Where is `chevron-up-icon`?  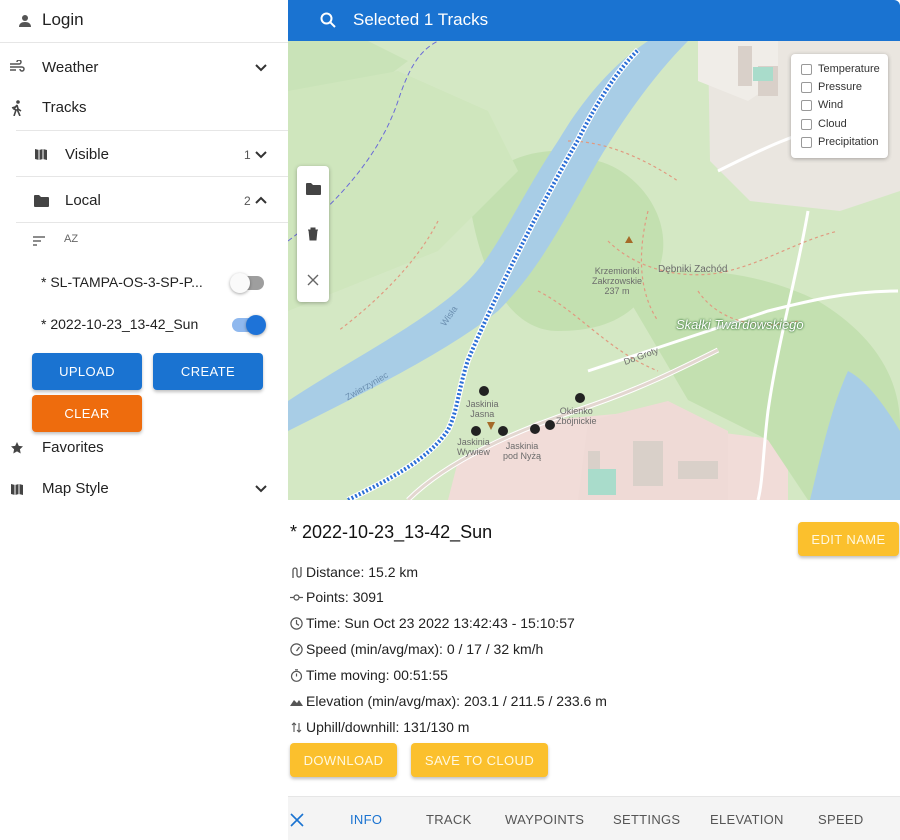
chevron-up-icon is located at coordinates (261, 200).